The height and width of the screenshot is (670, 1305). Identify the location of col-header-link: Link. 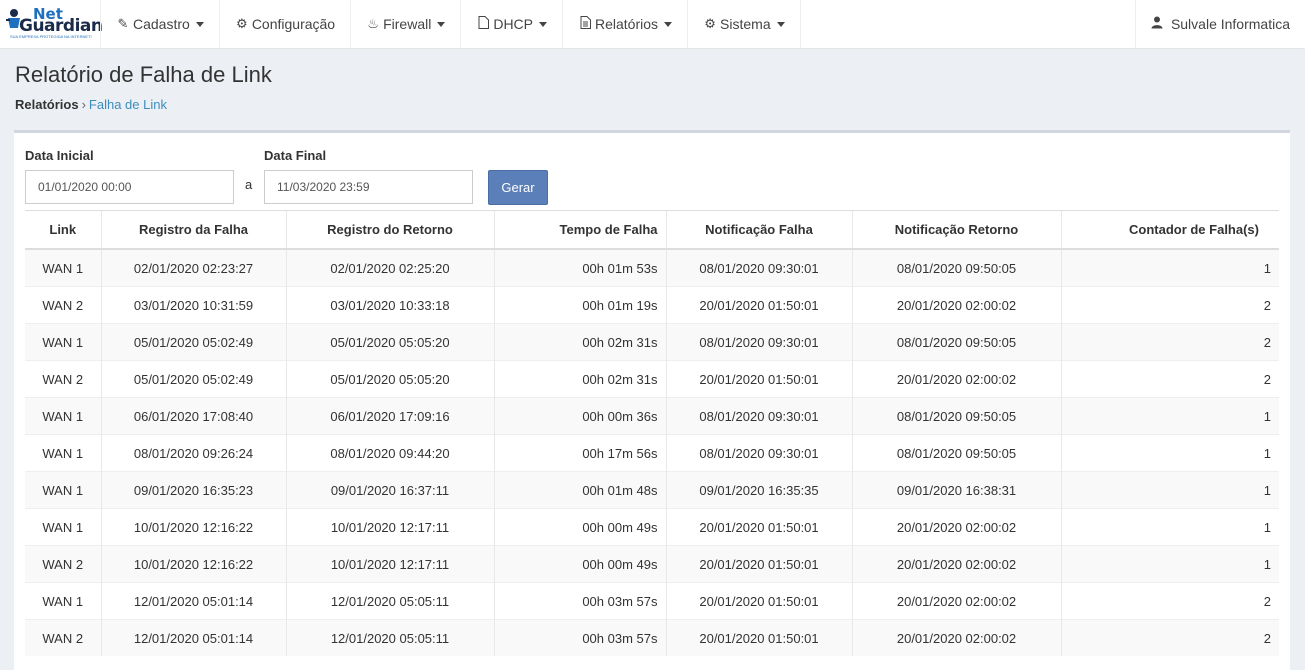
(63, 230).